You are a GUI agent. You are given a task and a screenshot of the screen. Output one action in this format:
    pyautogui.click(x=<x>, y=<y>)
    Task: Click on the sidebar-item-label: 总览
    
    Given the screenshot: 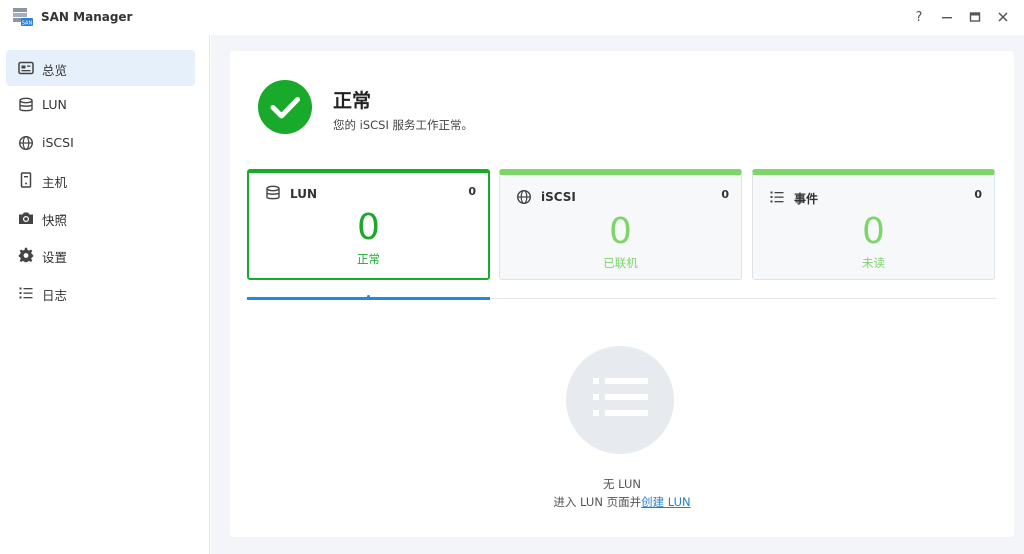 What is the action you would take?
    pyautogui.click(x=55, y=70)
    